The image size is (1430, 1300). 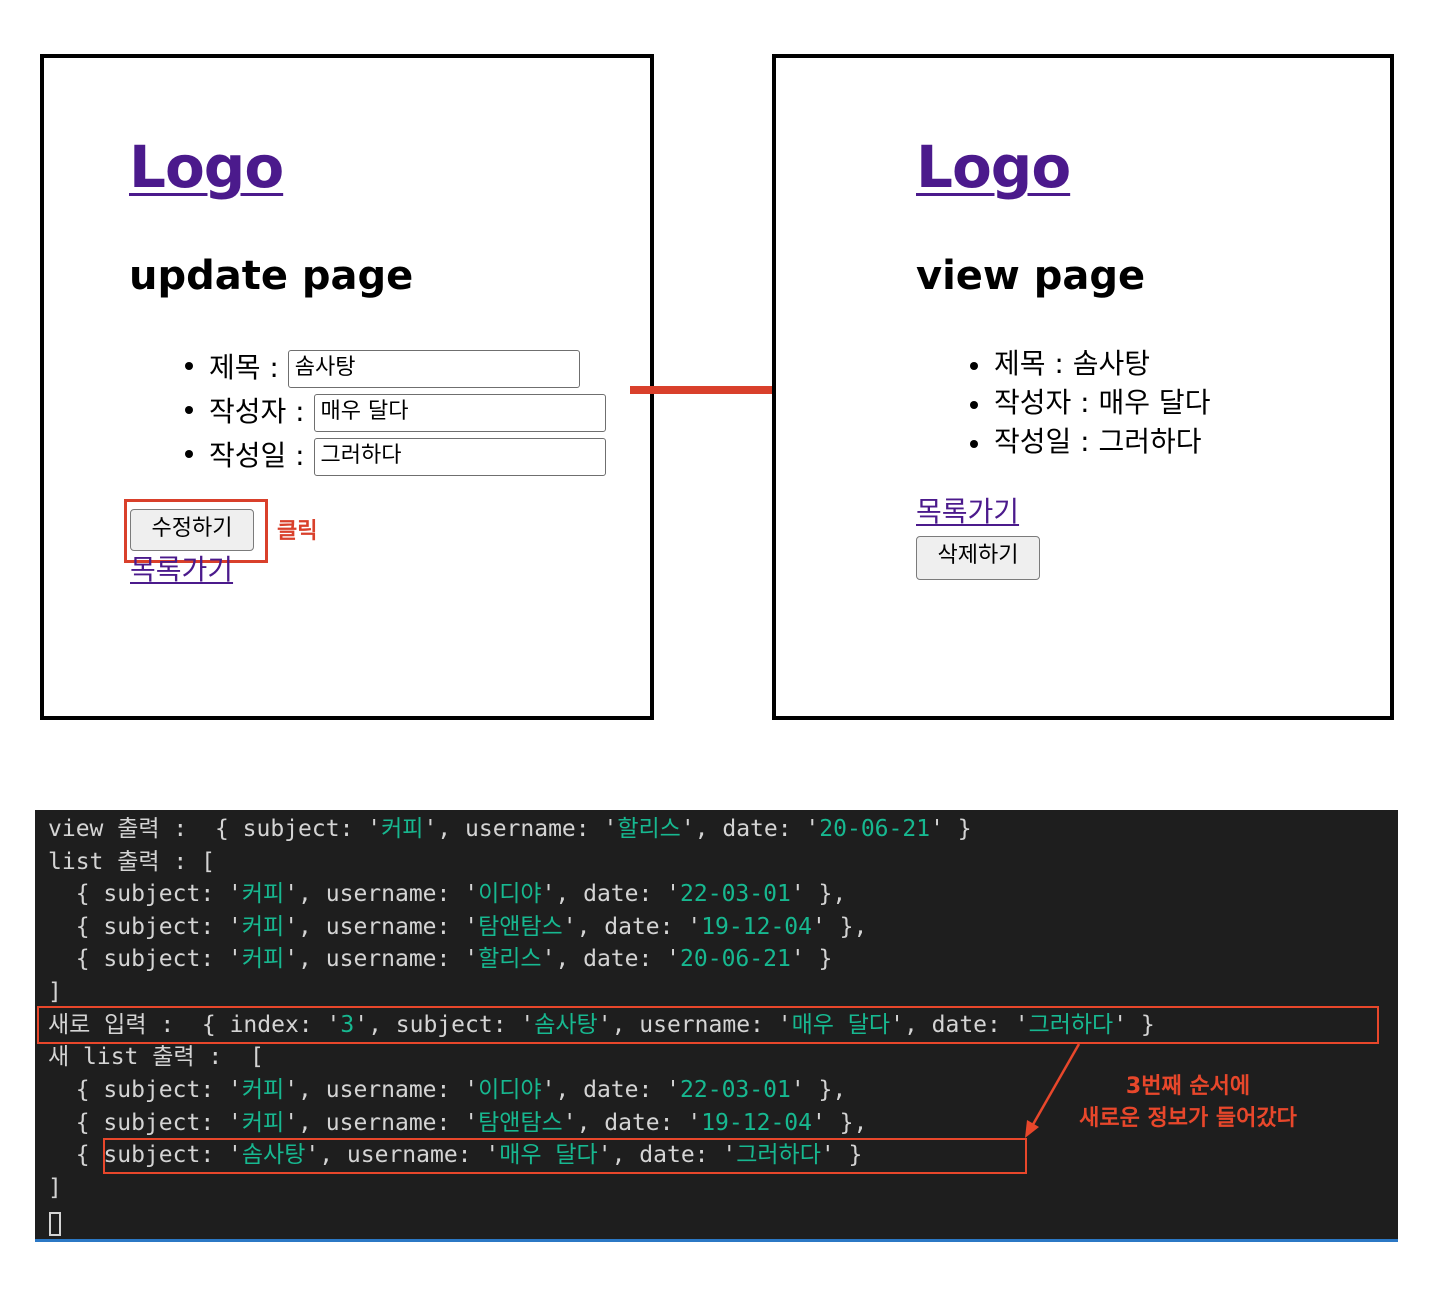 I want to click on view-date: 작성일 : 그러하다, so click(x=1098, y=441).